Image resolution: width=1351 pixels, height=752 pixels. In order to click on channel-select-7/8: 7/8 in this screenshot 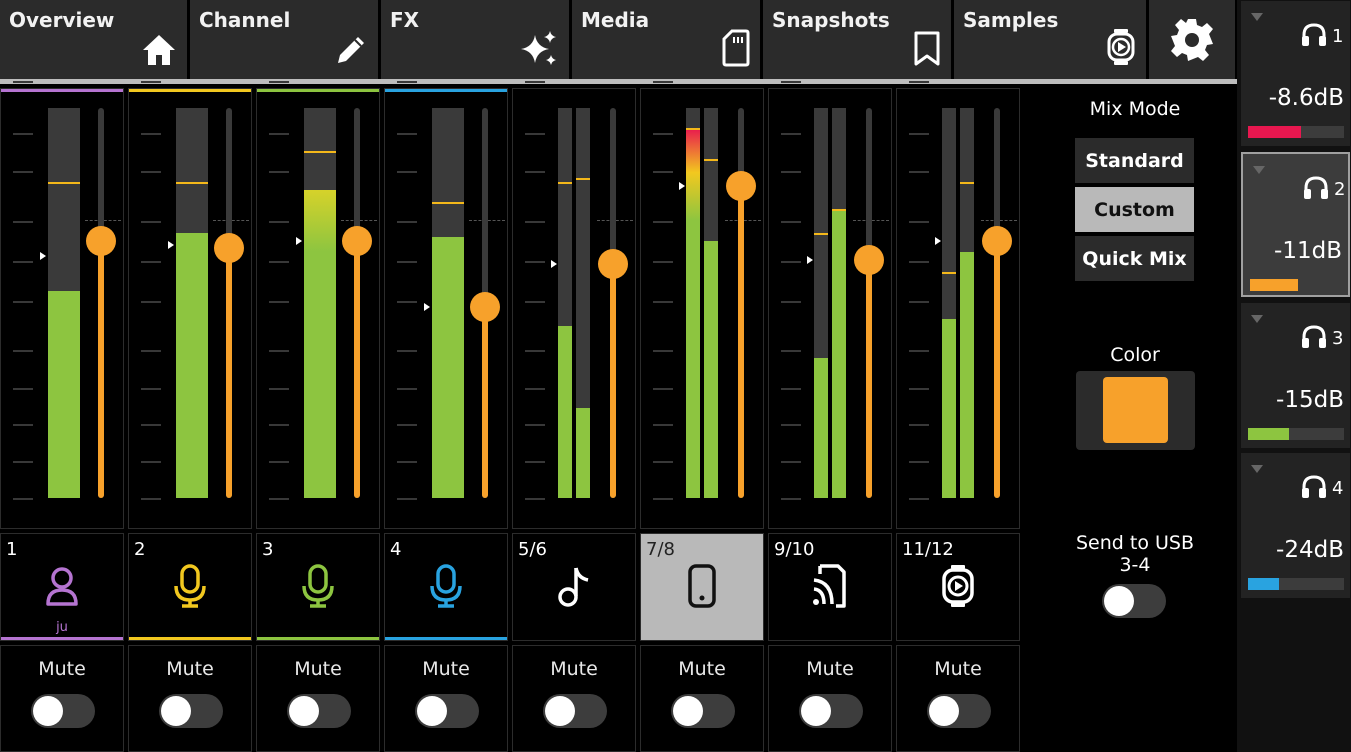, I will do `click(702, 587)`.